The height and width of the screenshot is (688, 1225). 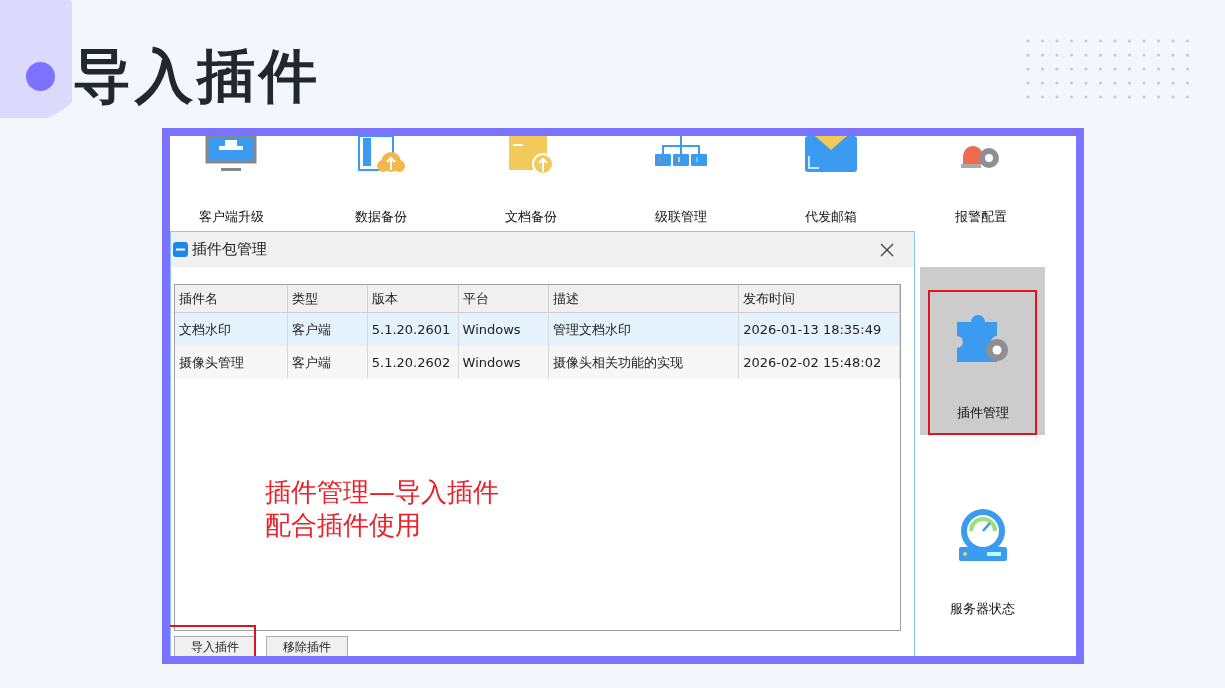 What do you see at coordinates (831, 217) in the screenshot?
I see `app-label: 代发邮箱` at bounding box center [831, 217].